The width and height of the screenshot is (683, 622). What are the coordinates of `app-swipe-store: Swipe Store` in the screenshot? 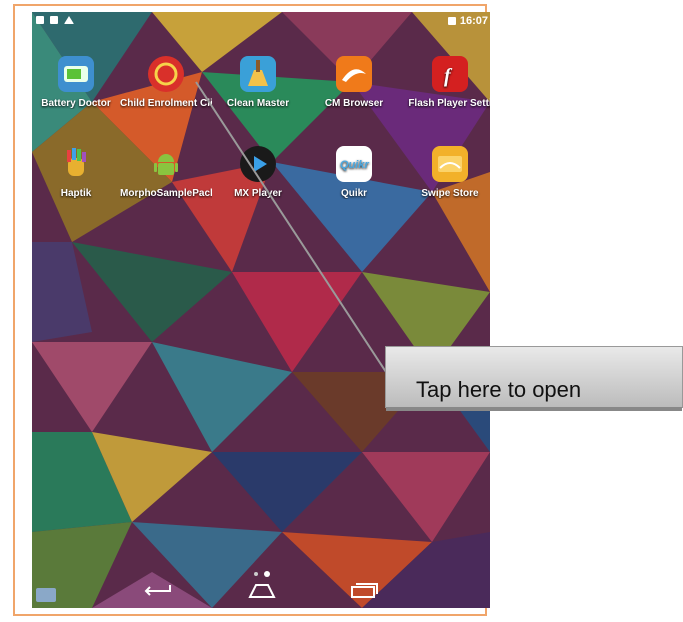 It's located at (447, 172).